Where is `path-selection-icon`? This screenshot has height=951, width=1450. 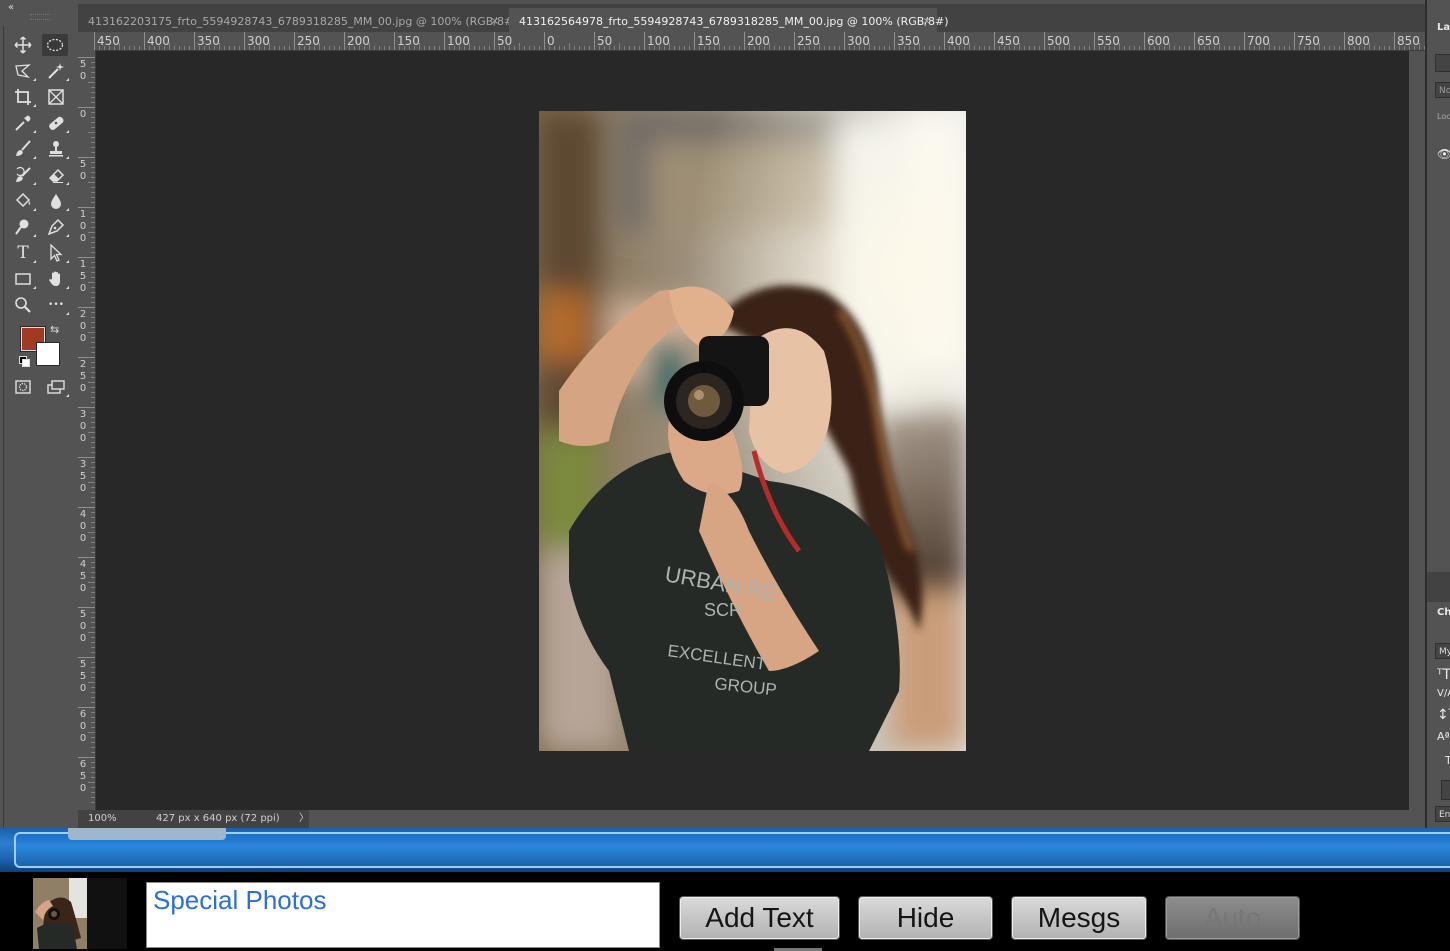 path-selection-icon is located at coordinates (56, 253).